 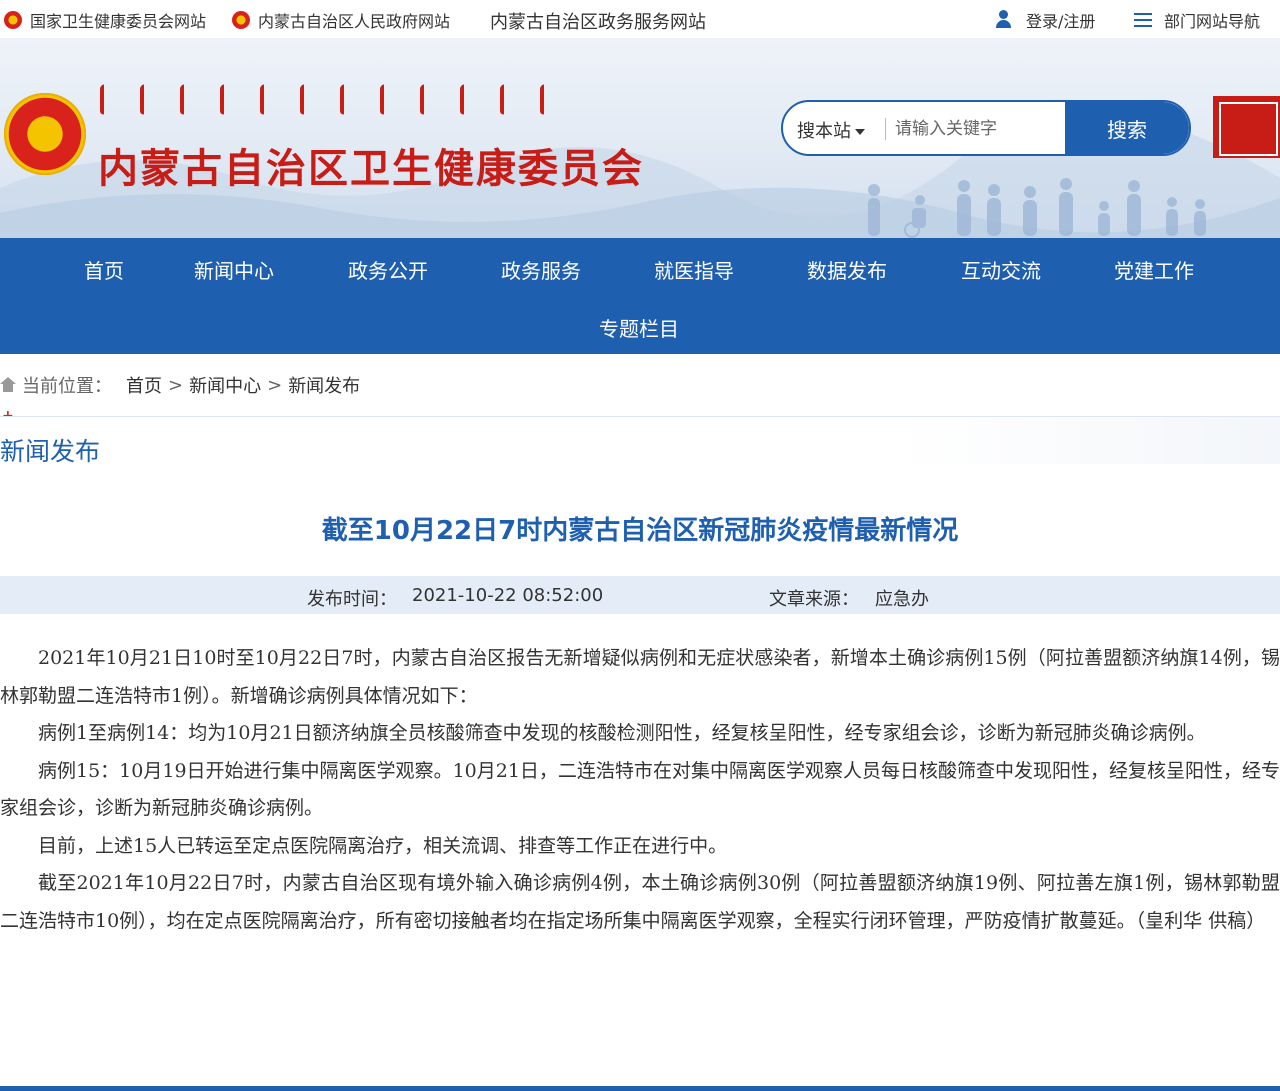 What do you see at coordinates (640, 1088) in the screenshot?
I see `footer-divider` at bounding box center [640, 1088].